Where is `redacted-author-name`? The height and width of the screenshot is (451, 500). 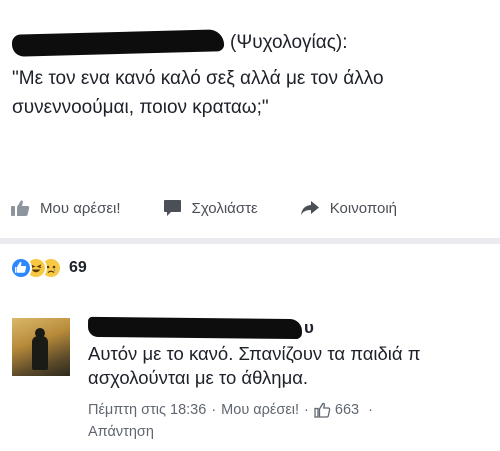 redacted-author-name is located at coordinates (118, 43).